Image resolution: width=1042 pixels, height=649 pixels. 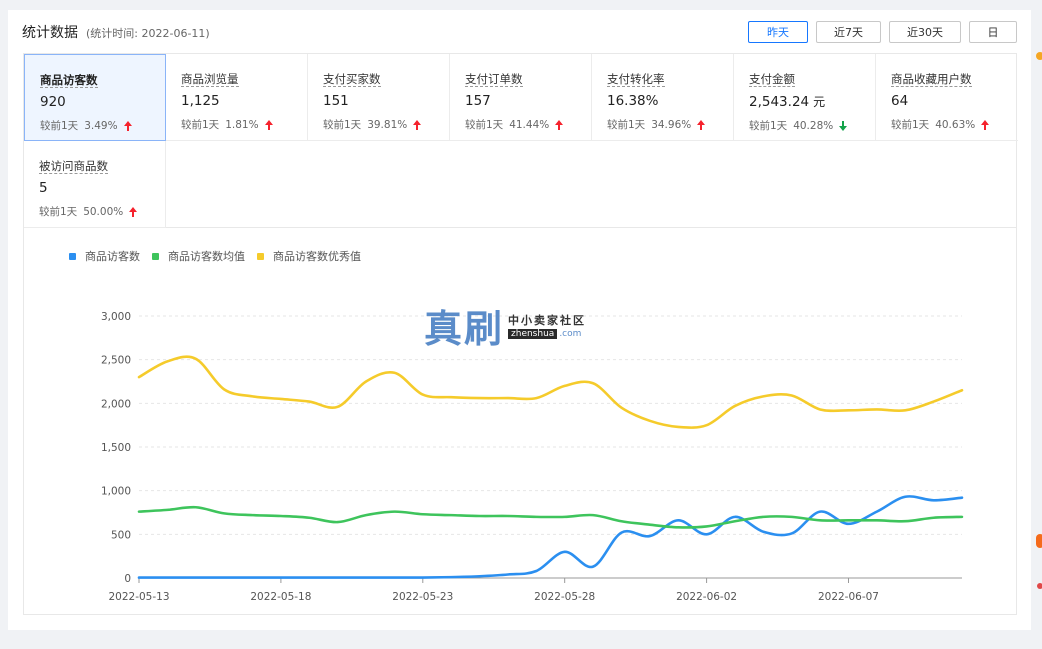 What do you see at coordinates (848, 32) in the screenshot?
I see `range-7days-button: 近7天` at bounding box center [848, 32].